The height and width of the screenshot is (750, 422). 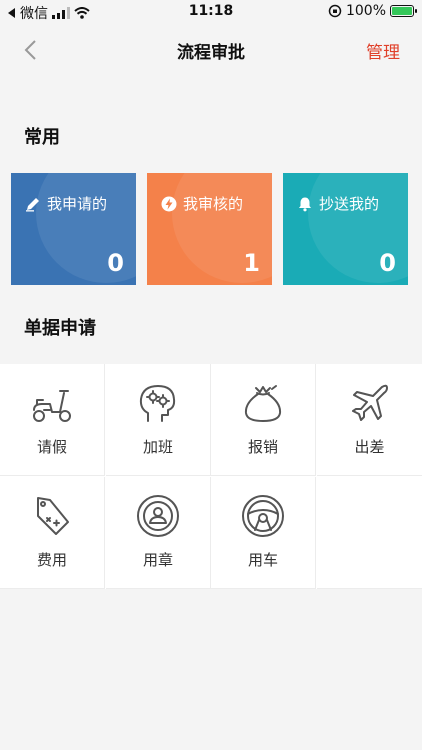 I want to click on grid-item-business-trip: 出差, so click(x=369, y=420).